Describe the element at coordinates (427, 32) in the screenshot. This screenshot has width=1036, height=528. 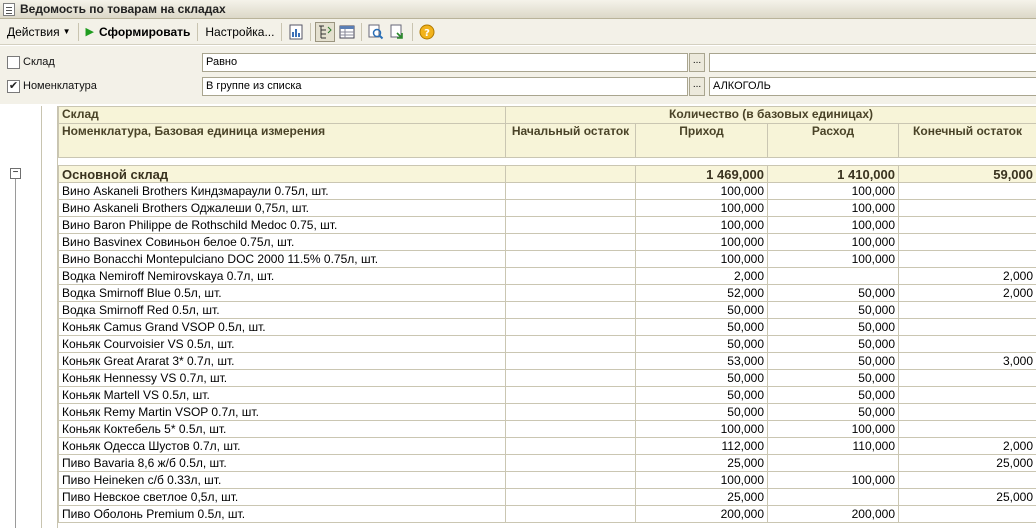
I see `help-icon: ?` at that location.